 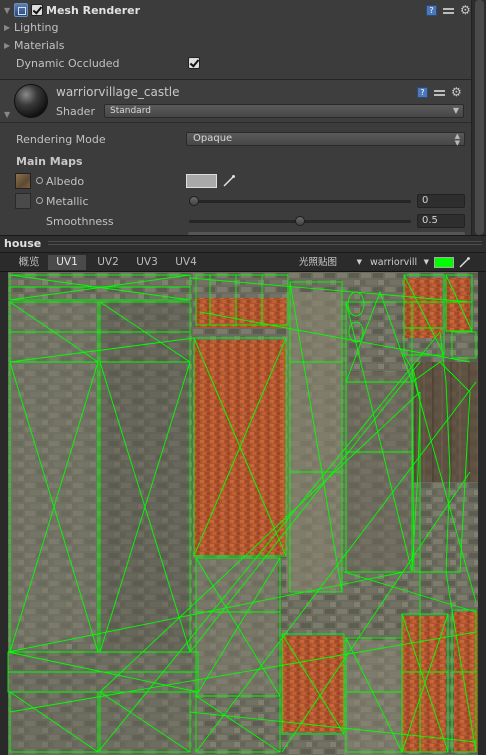 I want to click on tab-uv3: UV3, so click(x=147, y=262).